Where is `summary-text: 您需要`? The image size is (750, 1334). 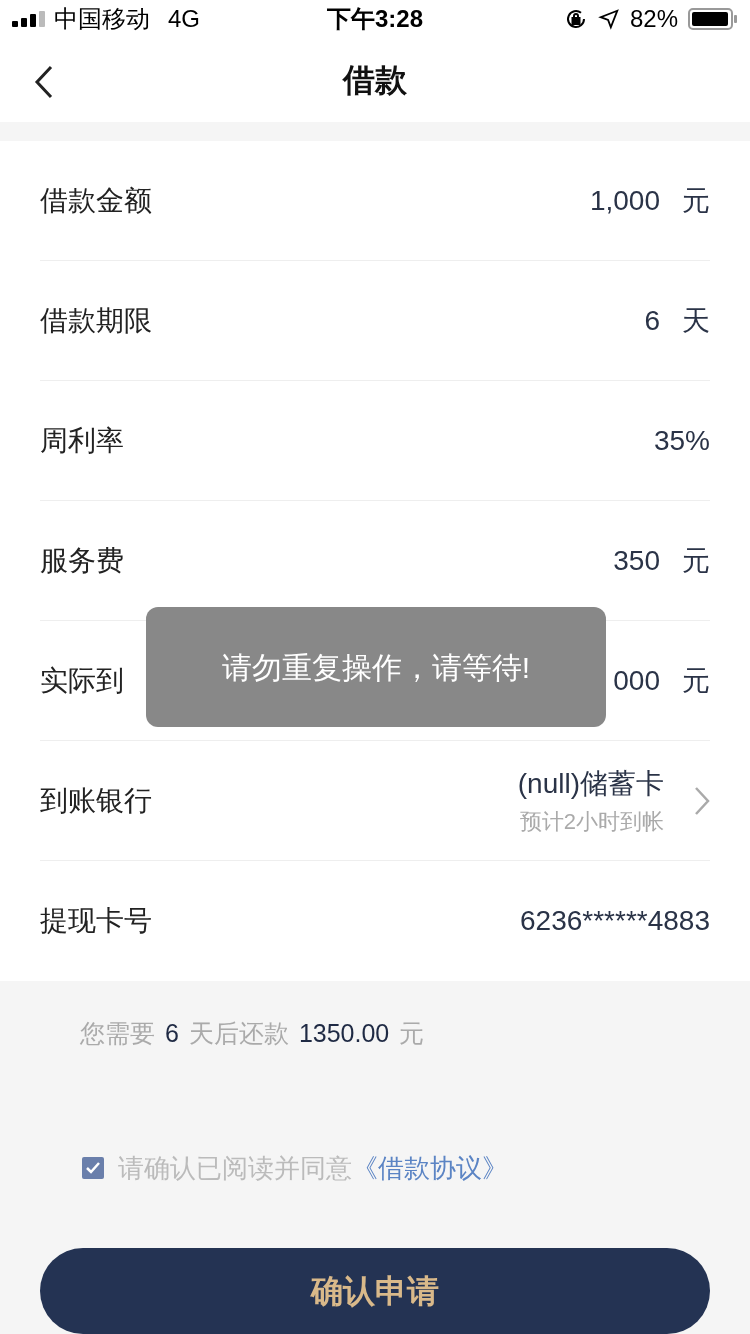 summary-text: 您需要 is located at coordinates (117, 1034).